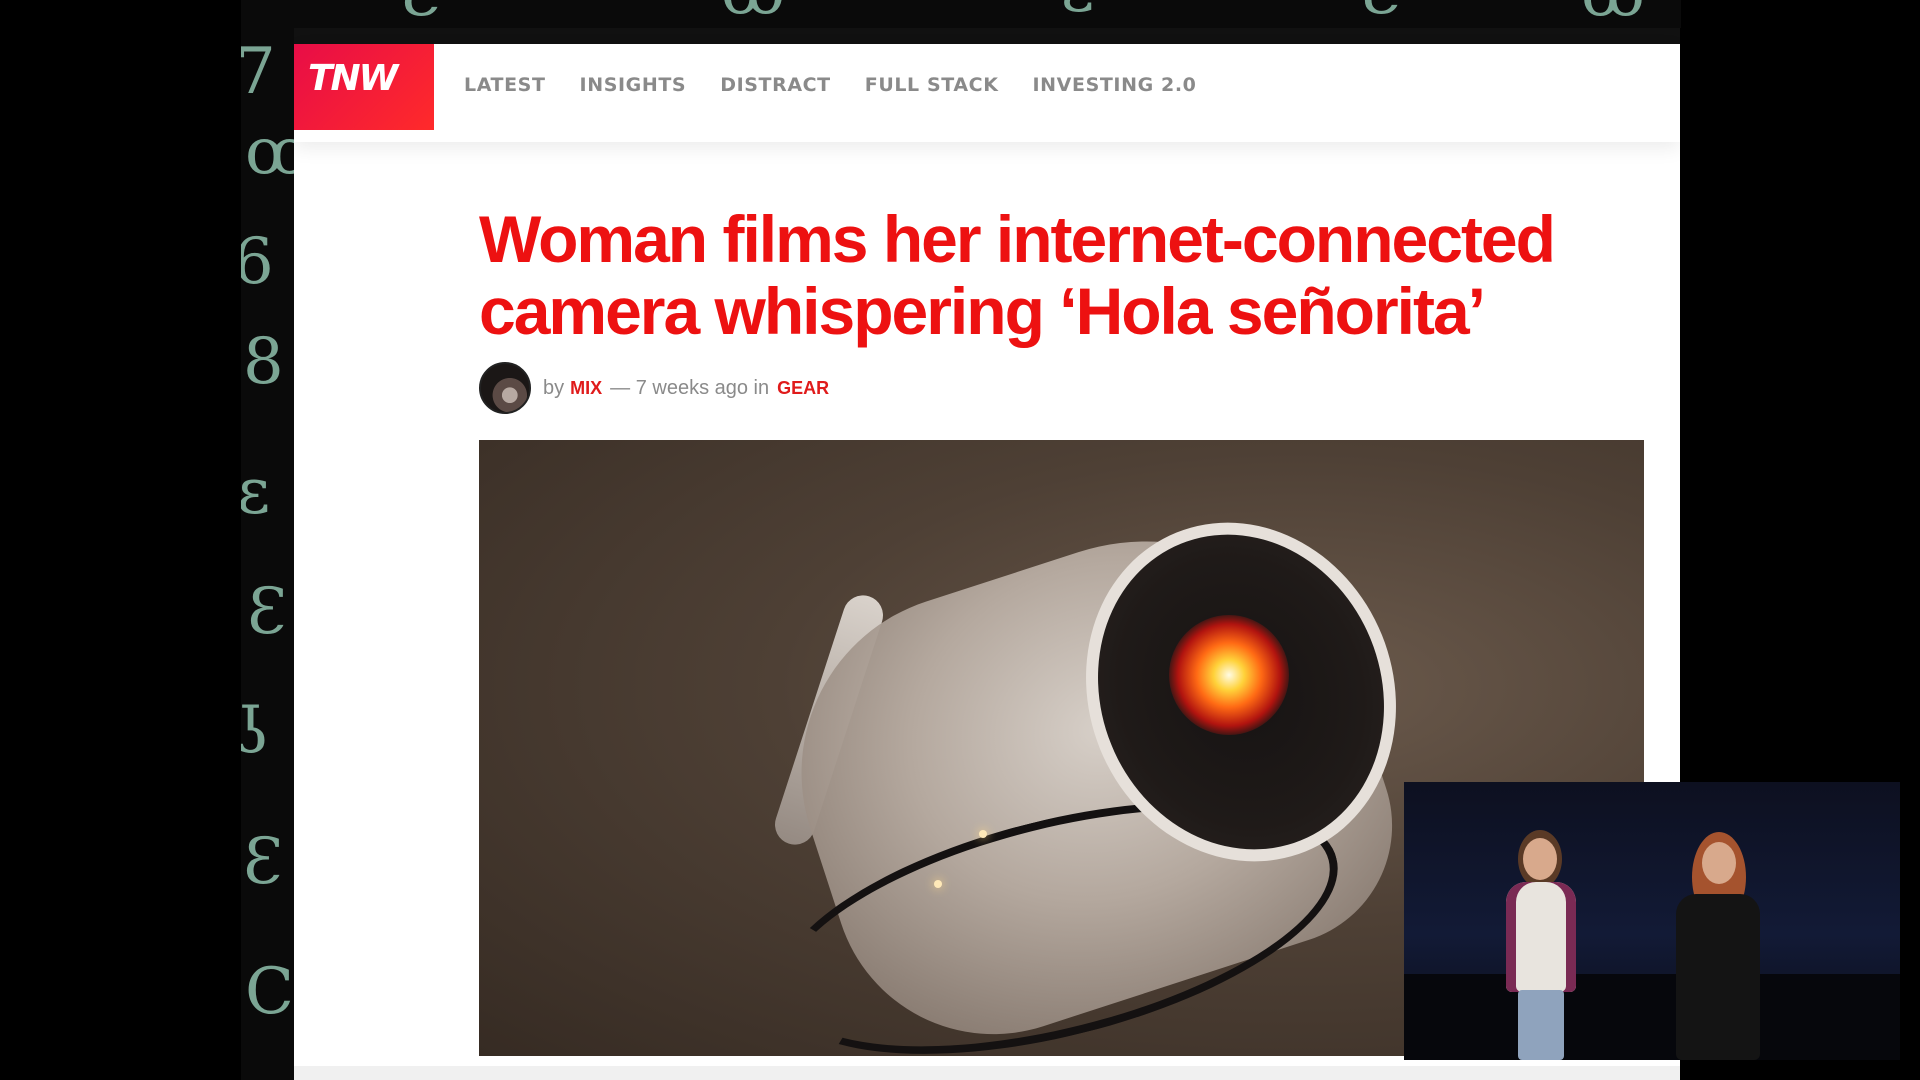 The height and width of the screenshot is (1080, 1920). I want to click on browser-top-strip, so click(987, 36).